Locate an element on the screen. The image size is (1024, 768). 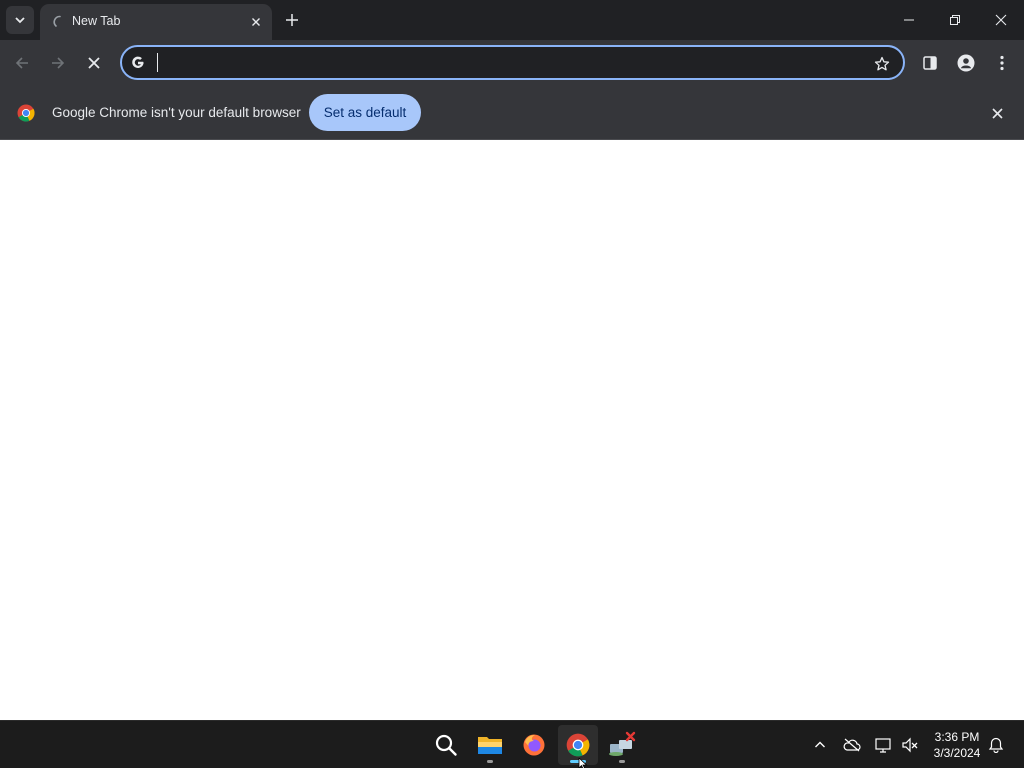
arrow-left-icon is located at coordinates (21, 63).